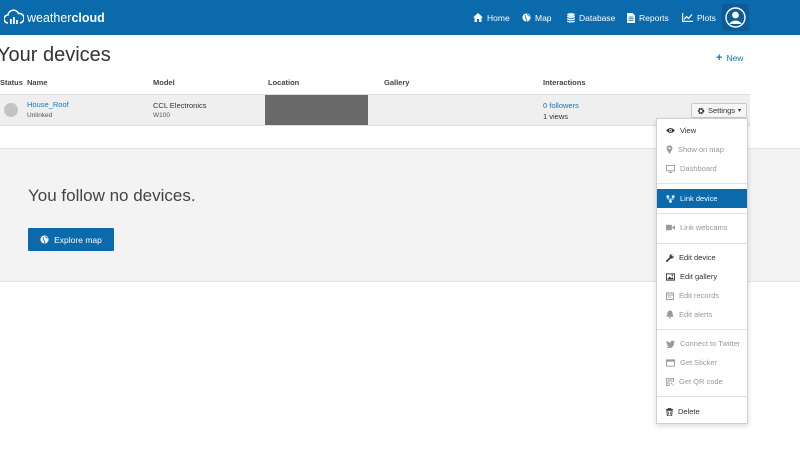 The height and width of the screenshot is (450, 800). I want to click on browser-window-icon, so click(670, 362).